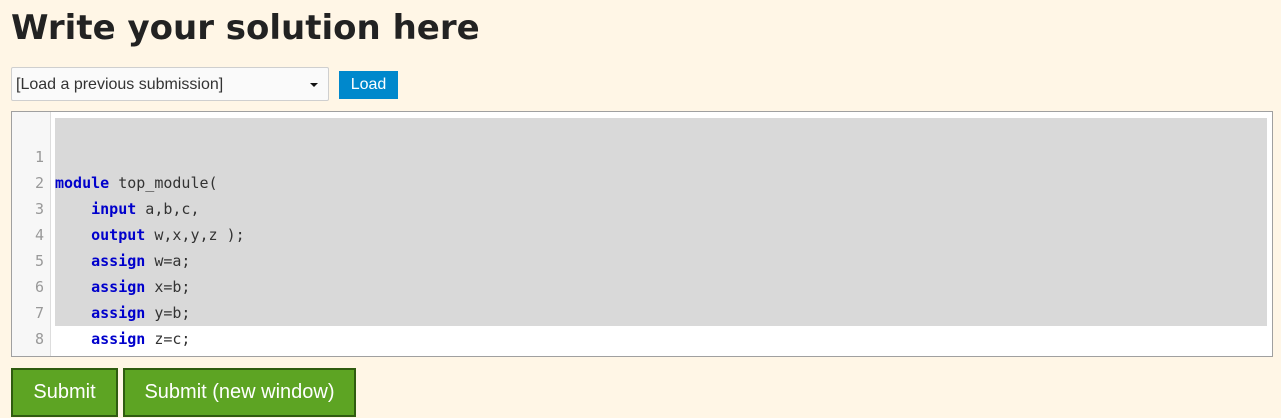  What do you see at coordinates (64, 392) in the screenshot?
I see `submit-button: Submit` at bounding box center [64, 392].